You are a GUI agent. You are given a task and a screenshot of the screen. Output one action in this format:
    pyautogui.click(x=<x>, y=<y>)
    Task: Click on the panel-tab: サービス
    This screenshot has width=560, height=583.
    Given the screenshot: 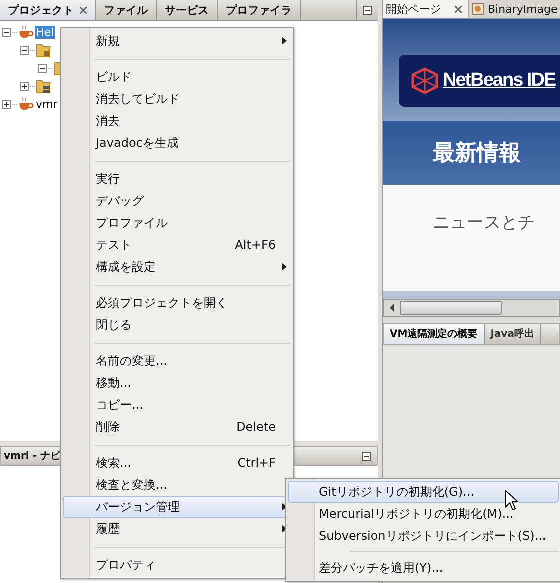 What is the action you would take?
    pyautogui.click(x=187, y=10)
    